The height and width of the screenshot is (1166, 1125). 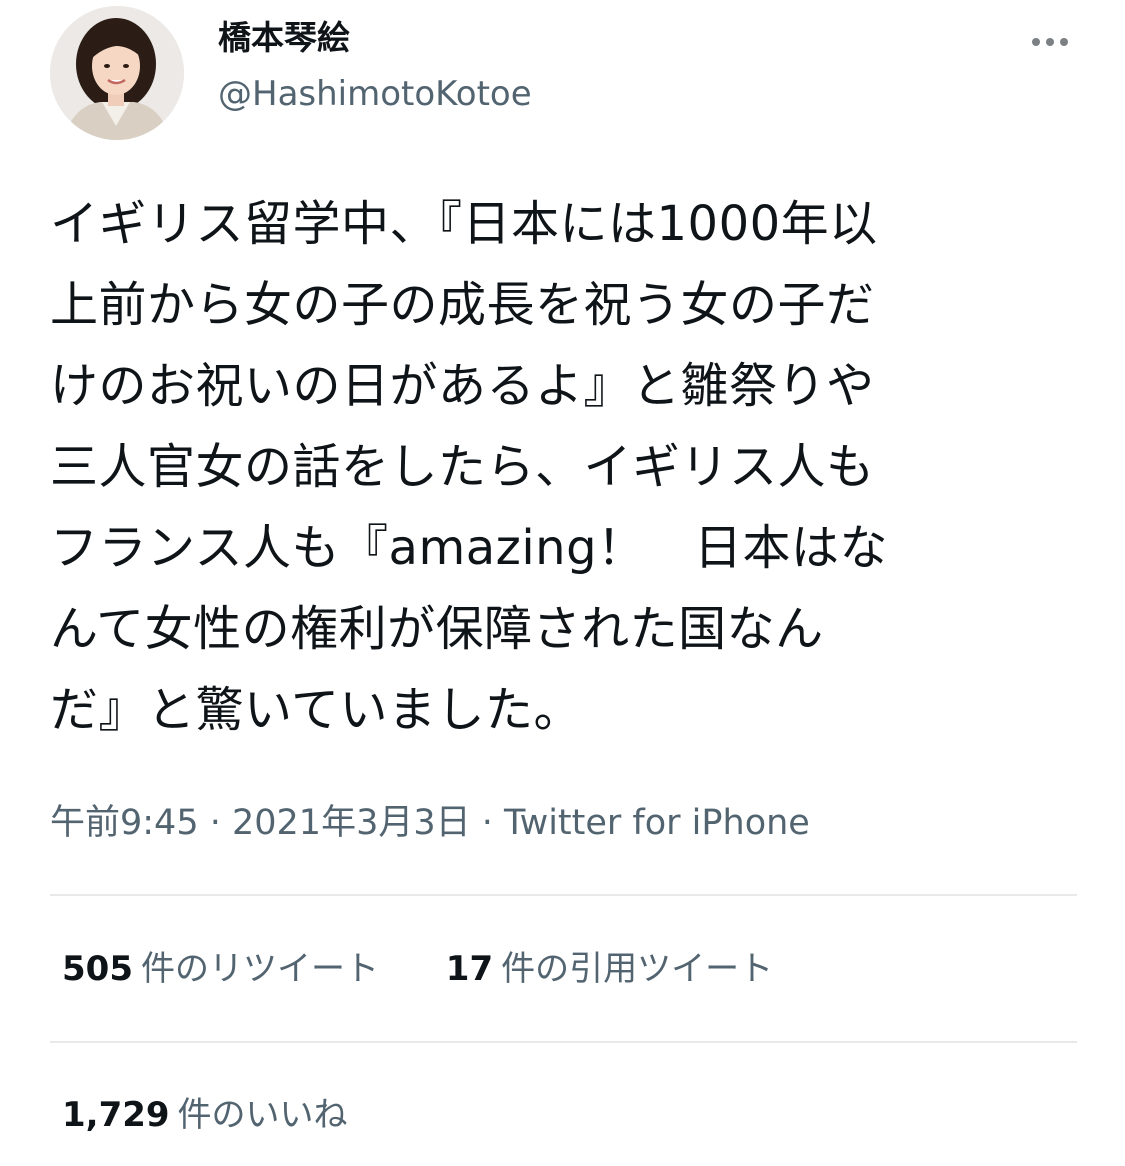 I want to click on likes-stat: 1,729 件のいいね, so click(x=205, y=1115).